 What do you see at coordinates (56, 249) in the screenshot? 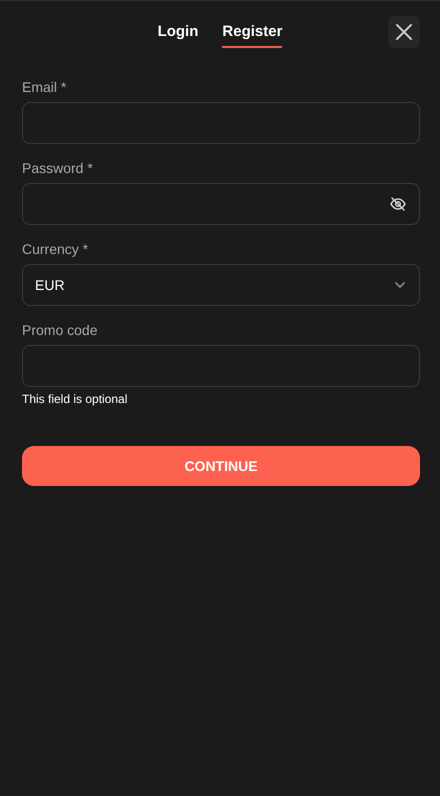
I see `field-label: Currency *` at bounding box center [56, 249].